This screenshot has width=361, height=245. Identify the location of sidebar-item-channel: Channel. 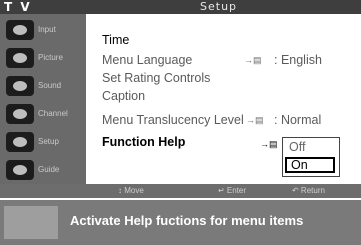
(43, 114).